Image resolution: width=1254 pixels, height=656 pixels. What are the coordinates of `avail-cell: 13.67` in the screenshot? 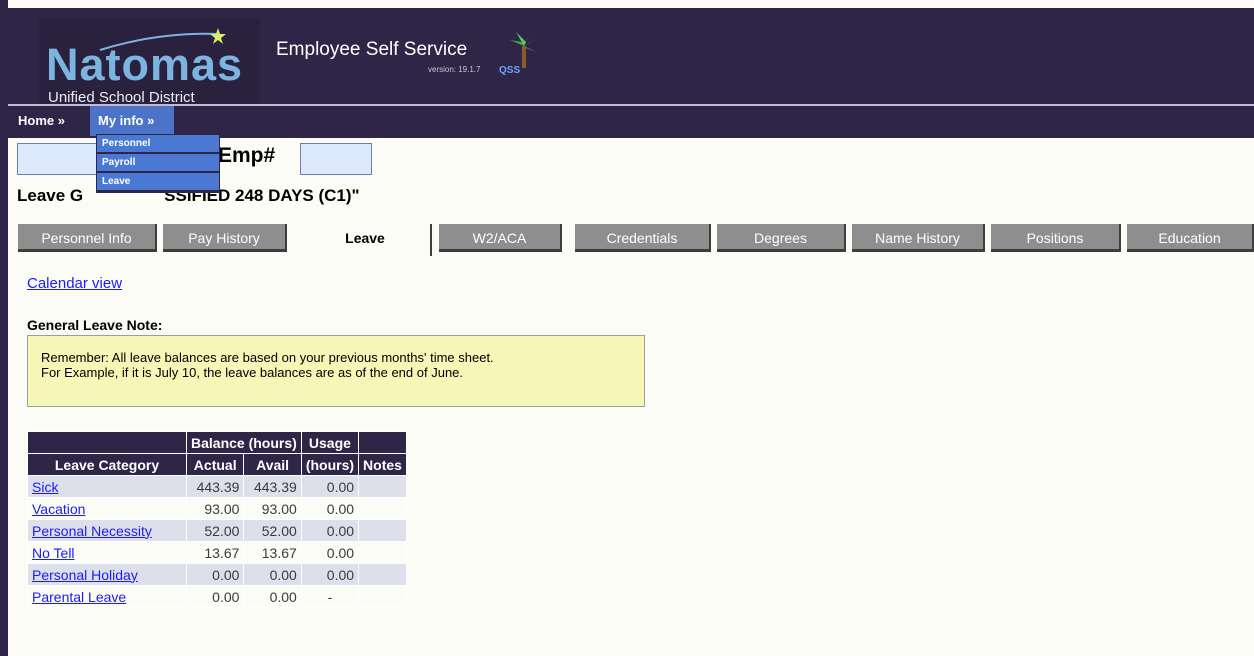 It's located at (272, 552).